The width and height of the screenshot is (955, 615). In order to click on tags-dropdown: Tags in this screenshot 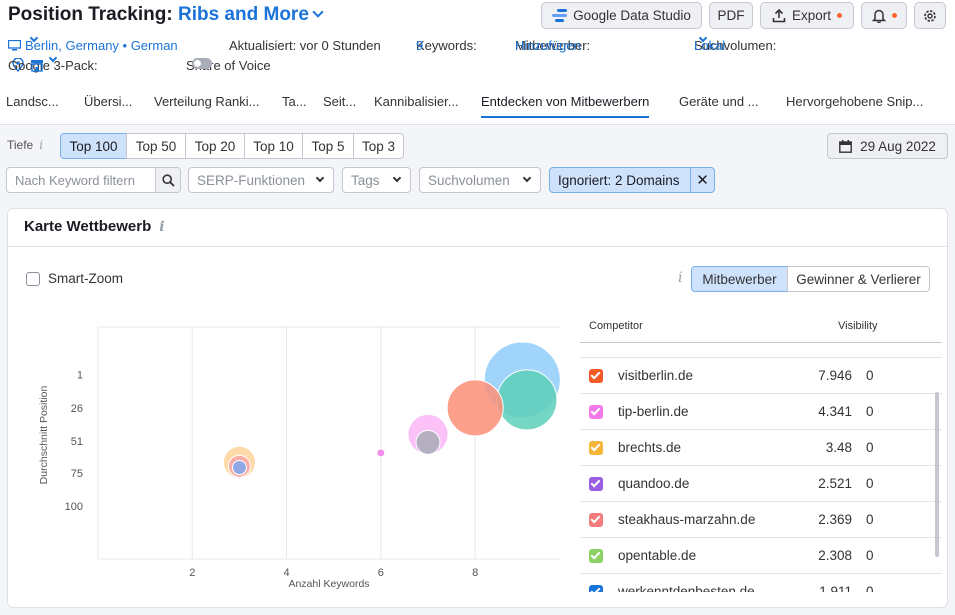, I will do `click(376, 180)`.